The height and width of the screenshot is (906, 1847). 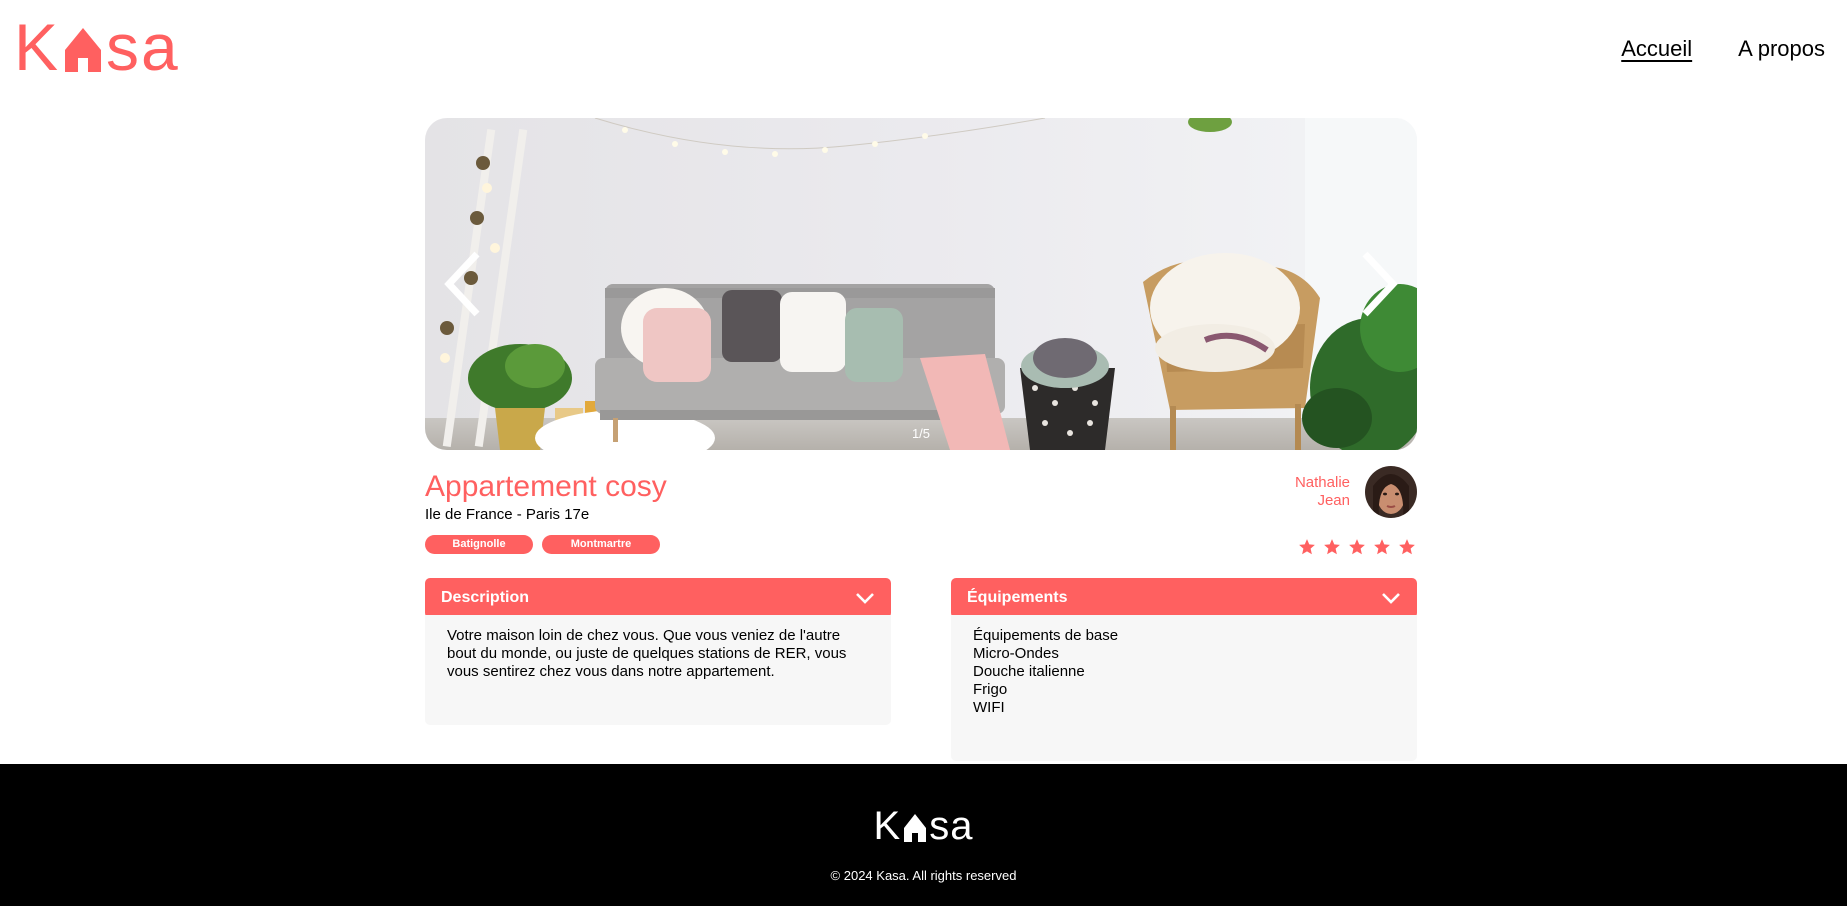 What do you see at coordinates (1379, 284) in the screenshot?
I see `chevron-right-icon` at bounding box center [1379, 284].